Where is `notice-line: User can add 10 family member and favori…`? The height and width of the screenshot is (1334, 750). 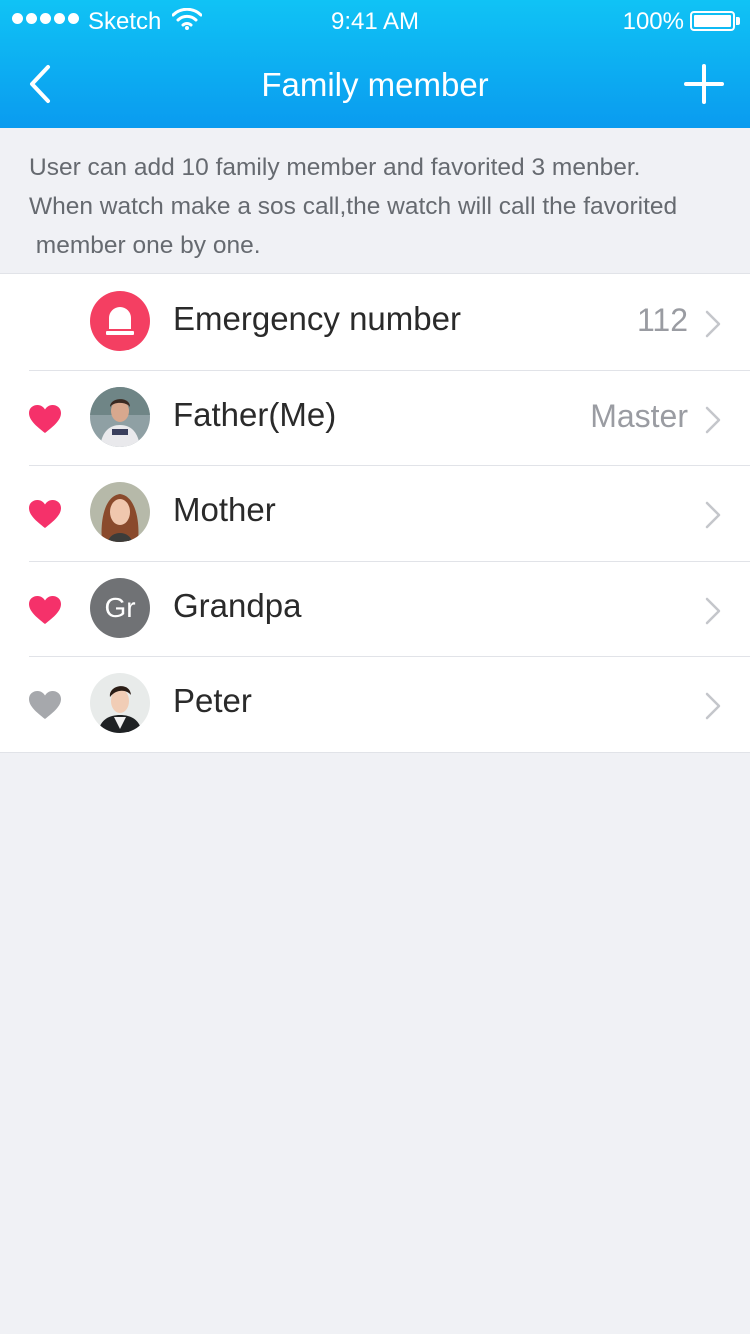 notice-line: User can add 10 family member and favori… is located at coordinates (335, 167).